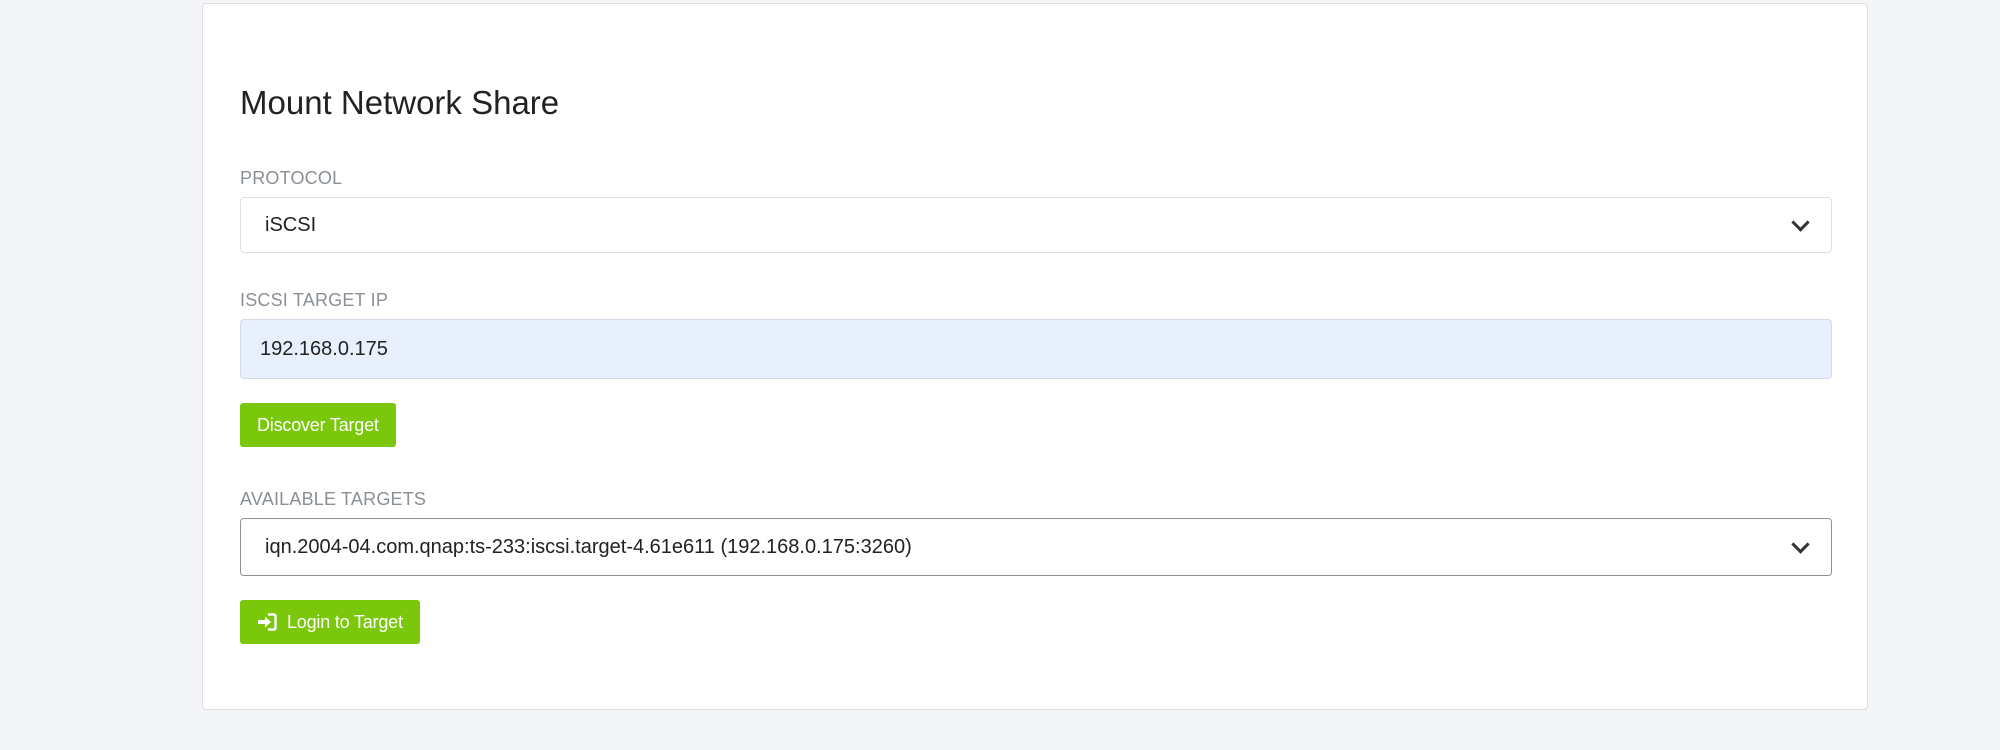  I want to click on target-ip-label: ISCSI TARGET IP, so click(314, 300).